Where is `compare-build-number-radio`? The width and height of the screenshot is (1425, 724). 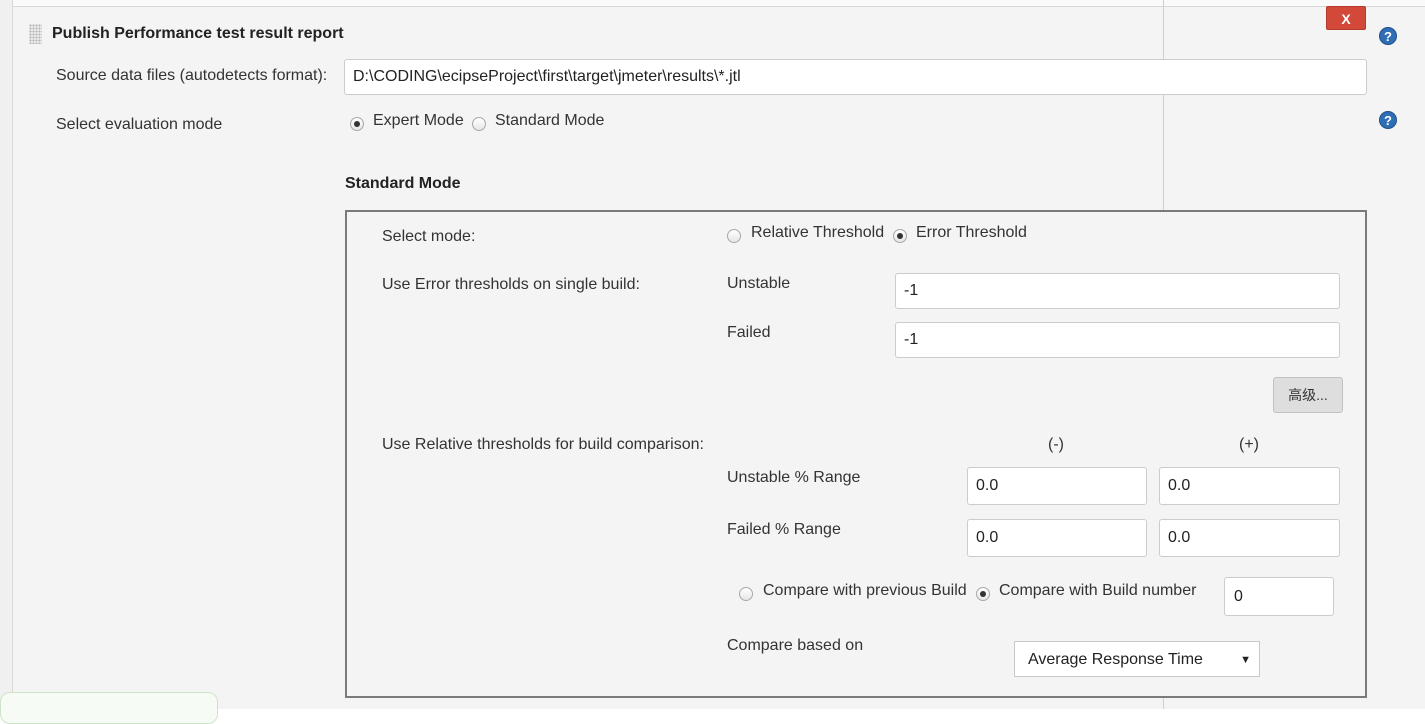 compare-build-number-radio is located at coordinates (983, 594).